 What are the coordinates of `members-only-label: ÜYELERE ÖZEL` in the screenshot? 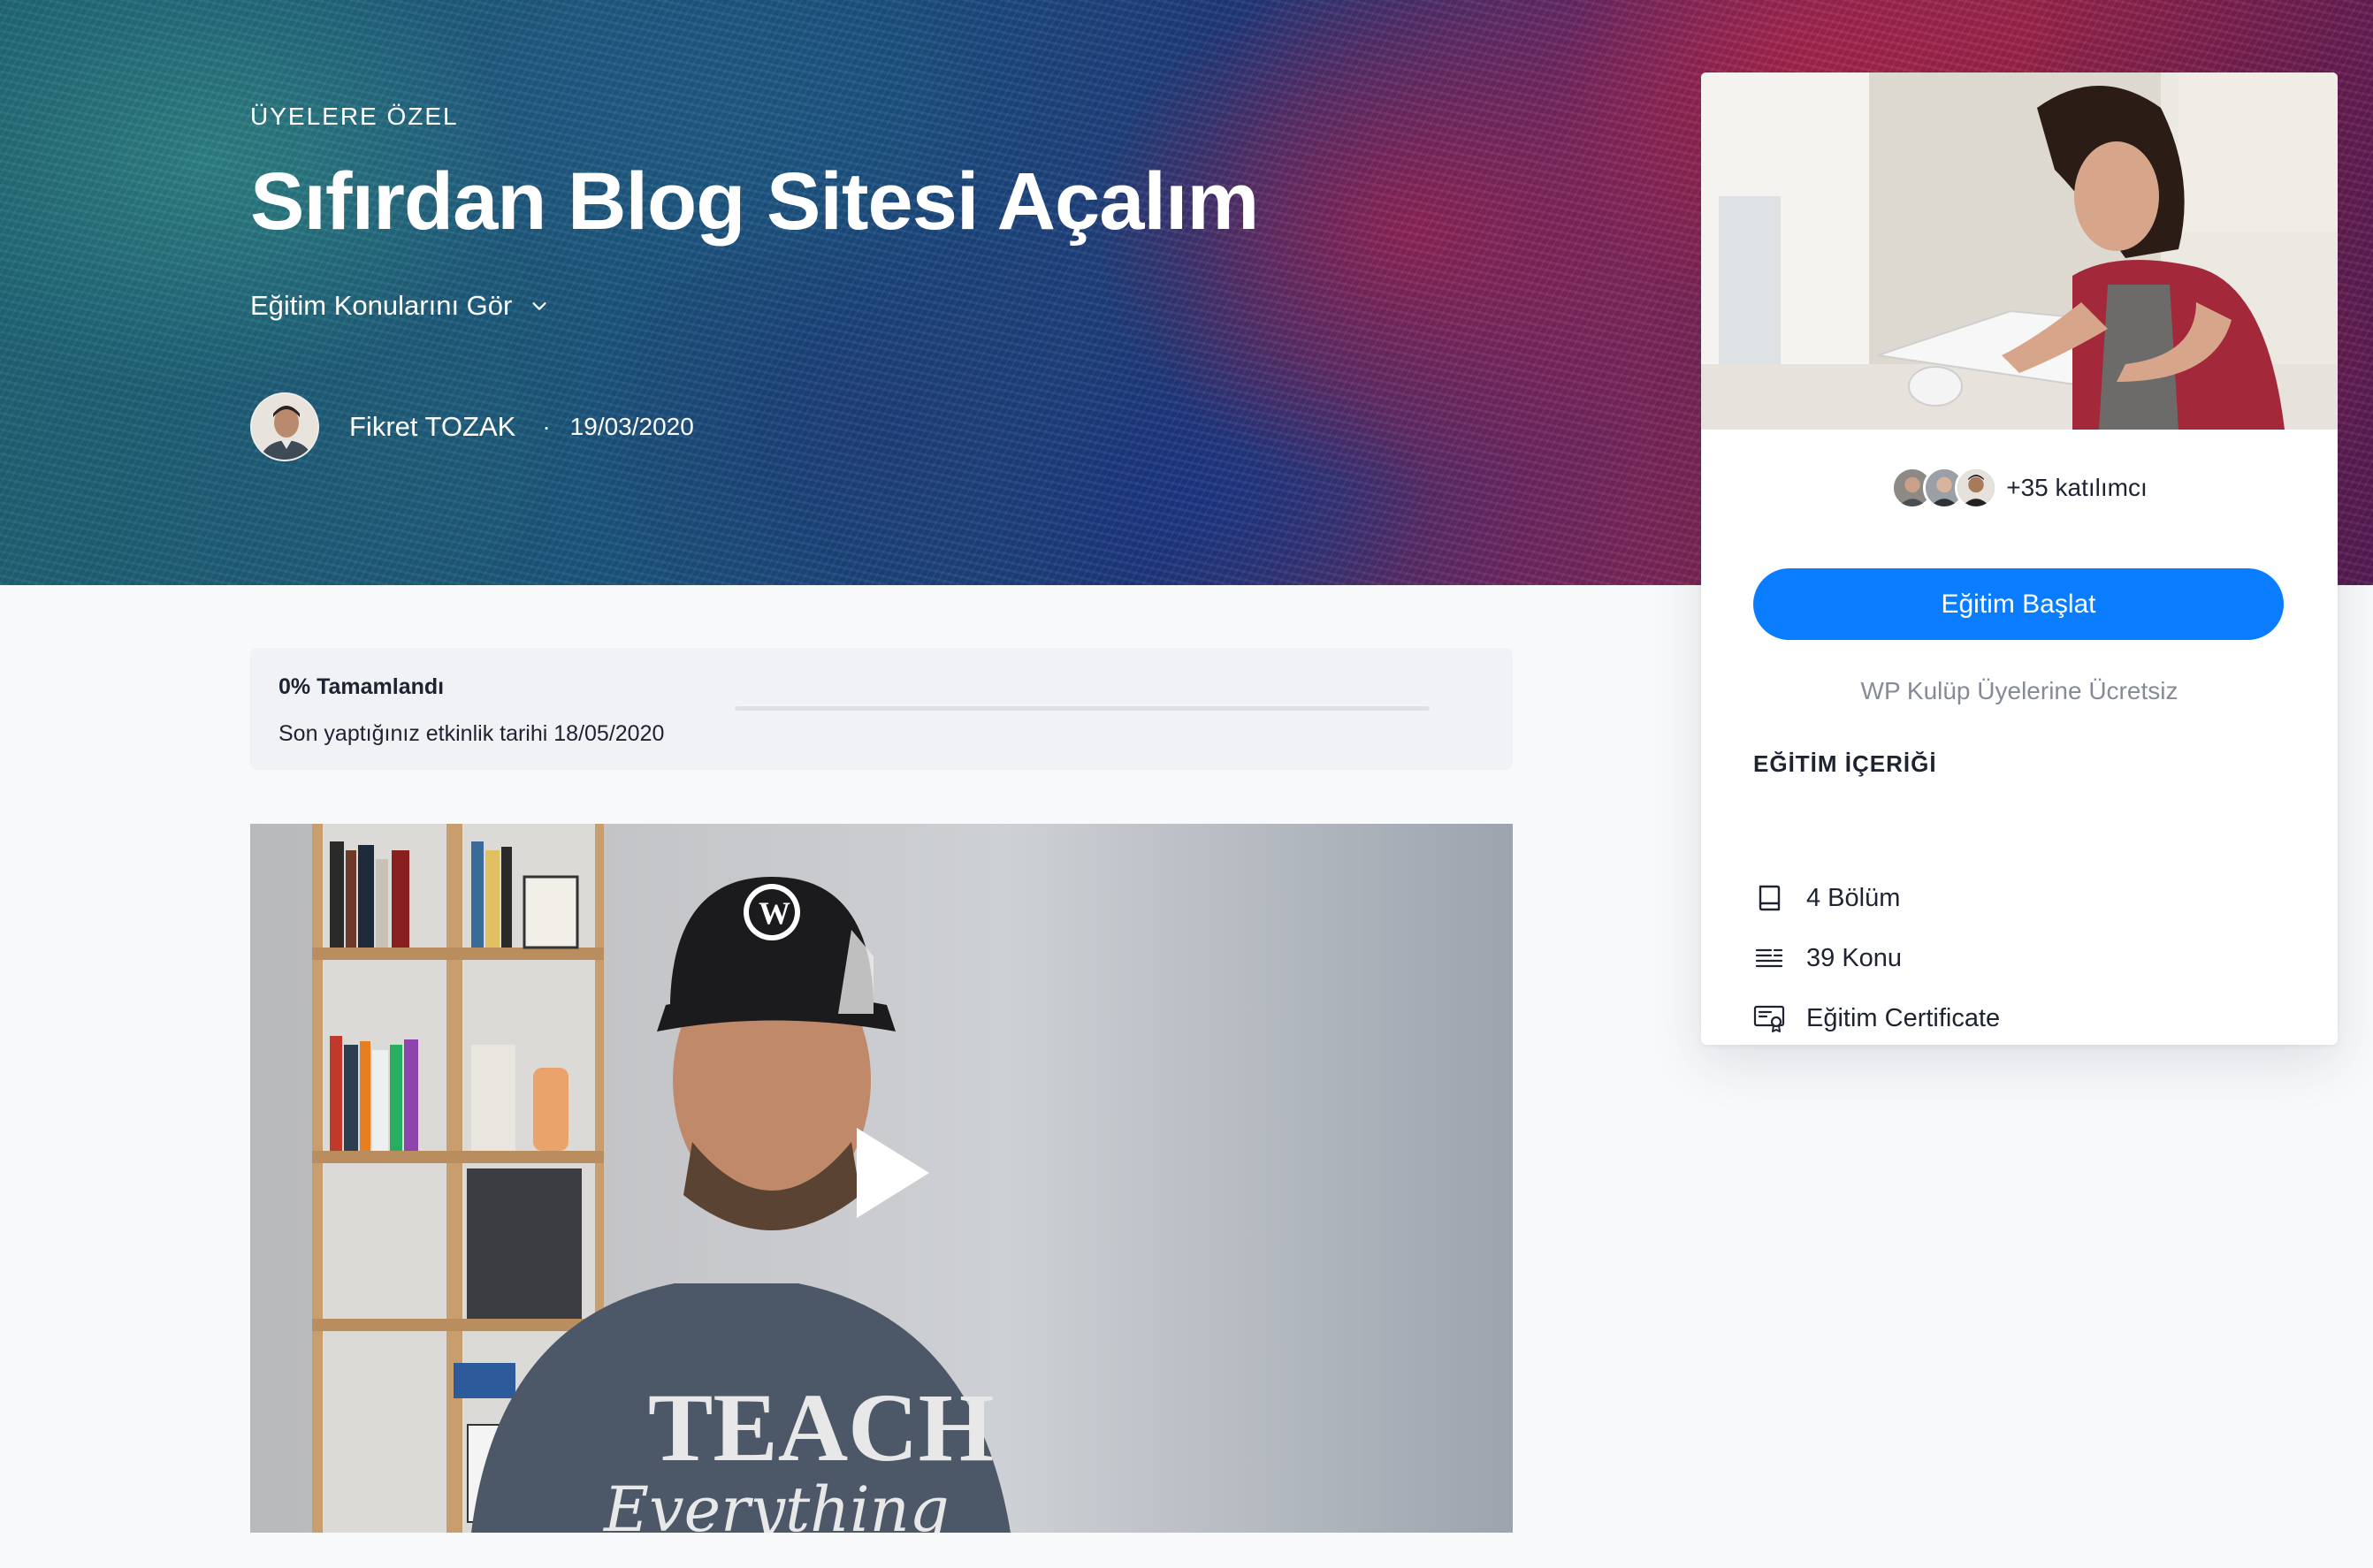 It's located at (354, 117).